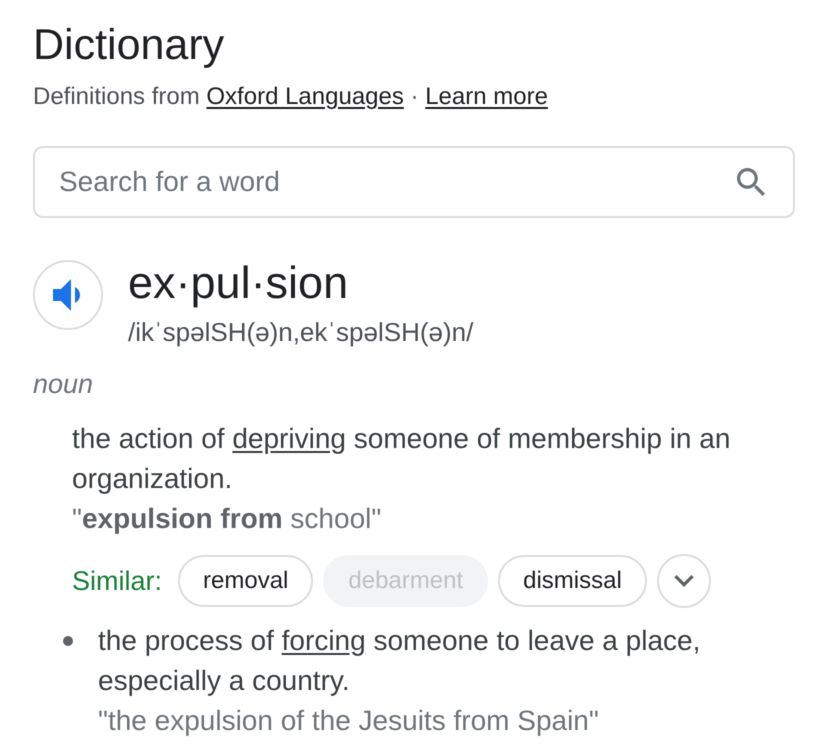 Image resolution: width=828 pixels, height=750 pixels. Describe the element at coordinates (289, 438) in the screenshot. I see `definition-link: depriving` at that location.